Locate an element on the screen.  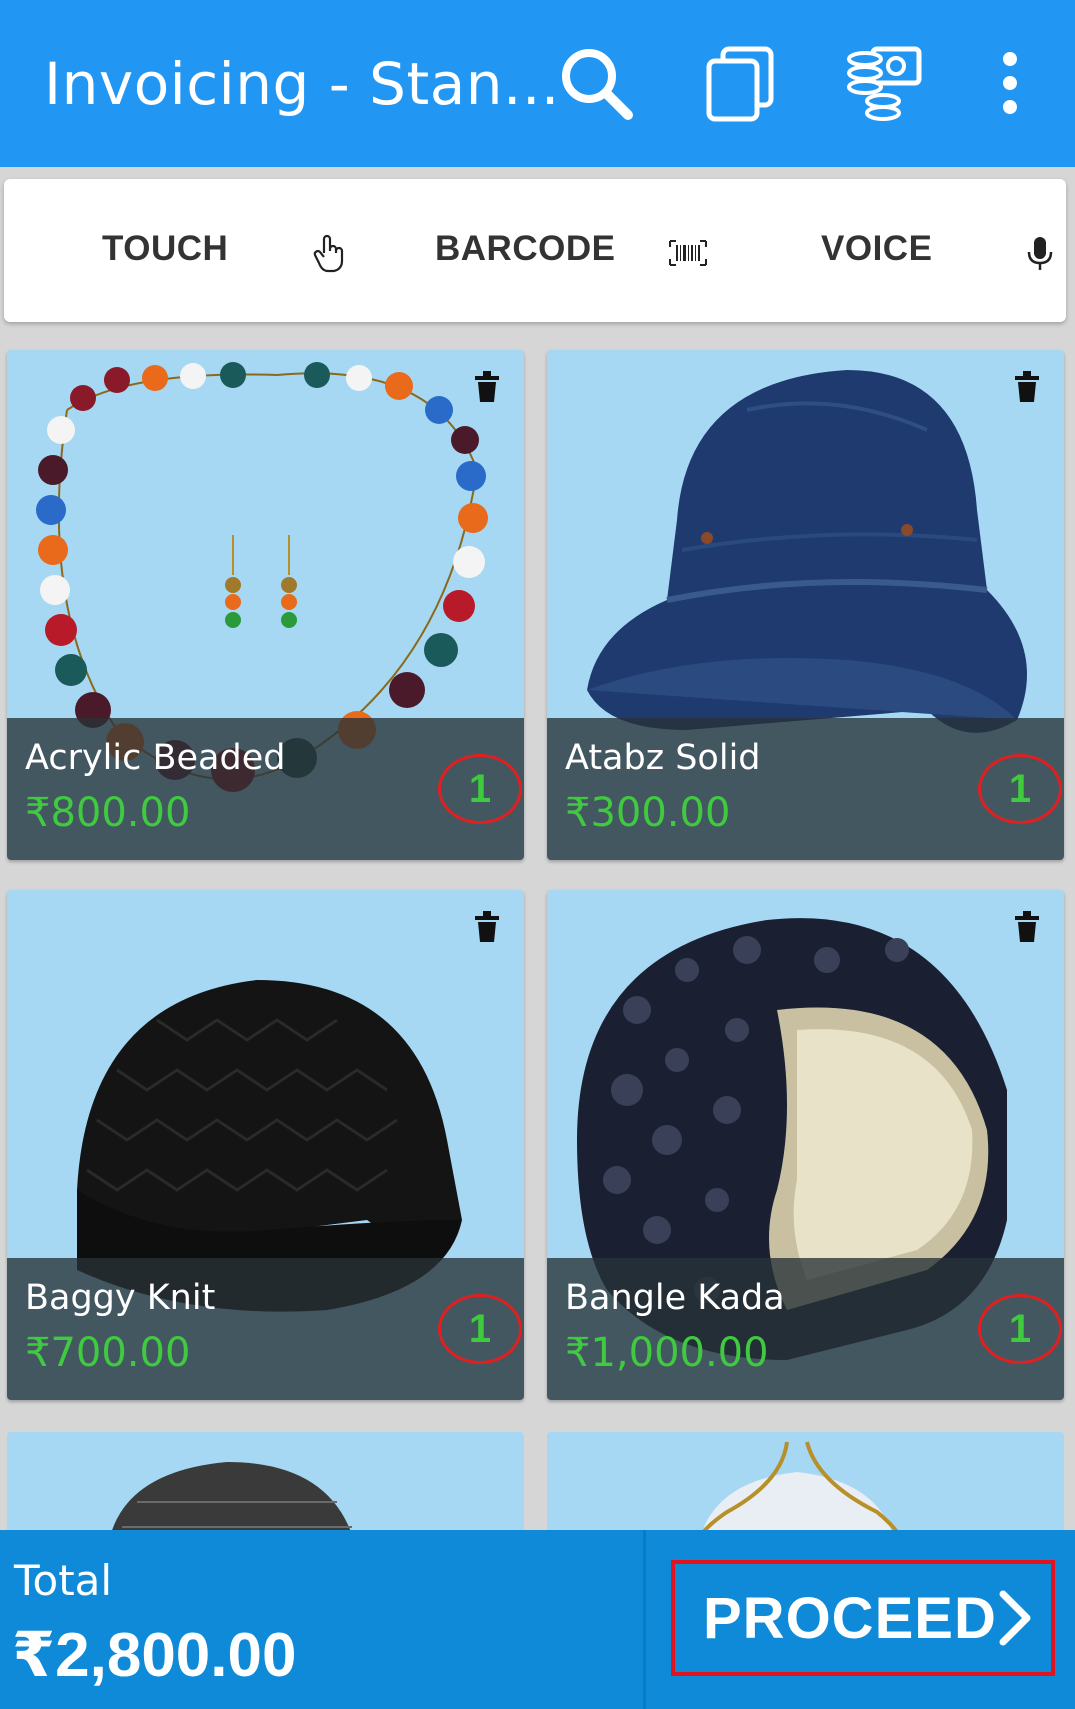
touch-hand-icon is located at coordinates (328, 253).